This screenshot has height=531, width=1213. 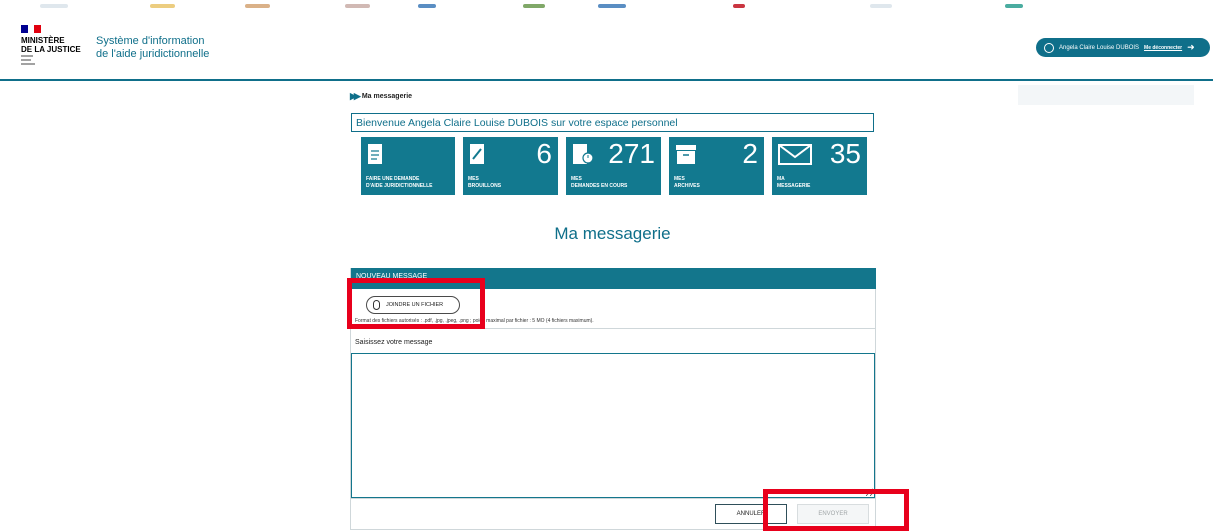 I want to click on cancel-button: ANNULER, so click(x=751, y=514).